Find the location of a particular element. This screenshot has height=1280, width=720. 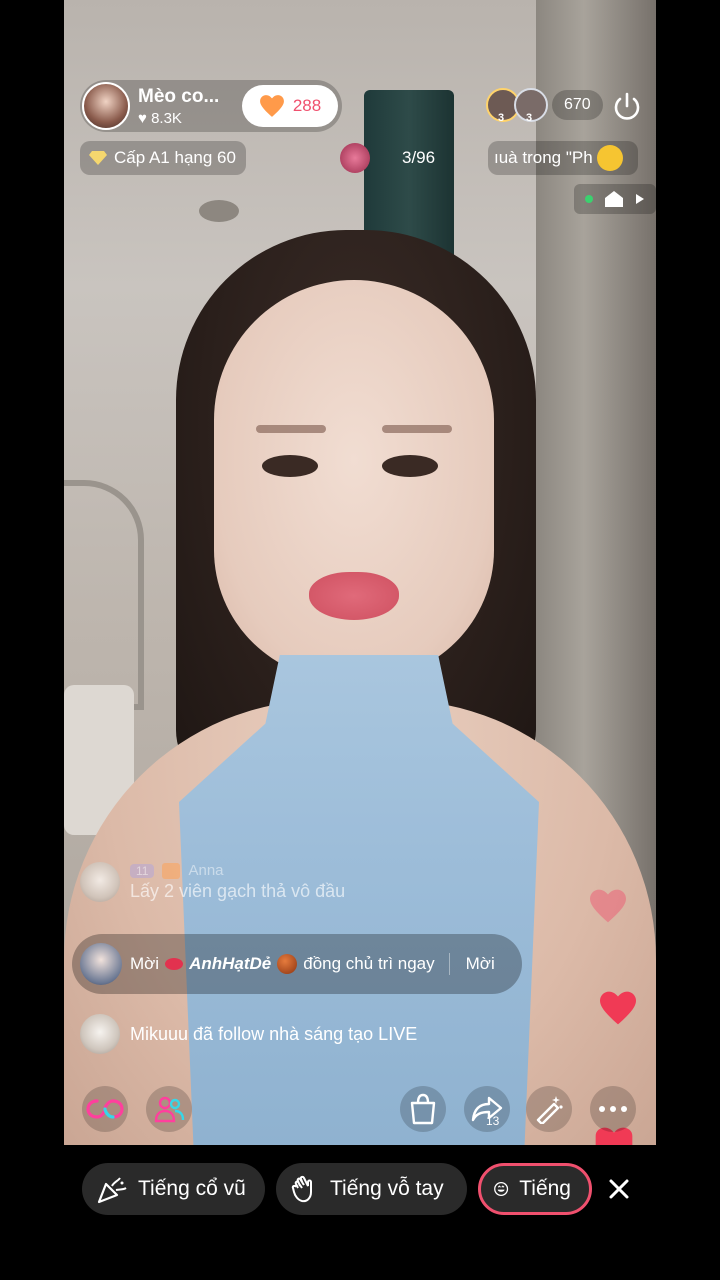

sound-effect-clap: Tiếng vỗ tay is located at coordinates (371, 1189).